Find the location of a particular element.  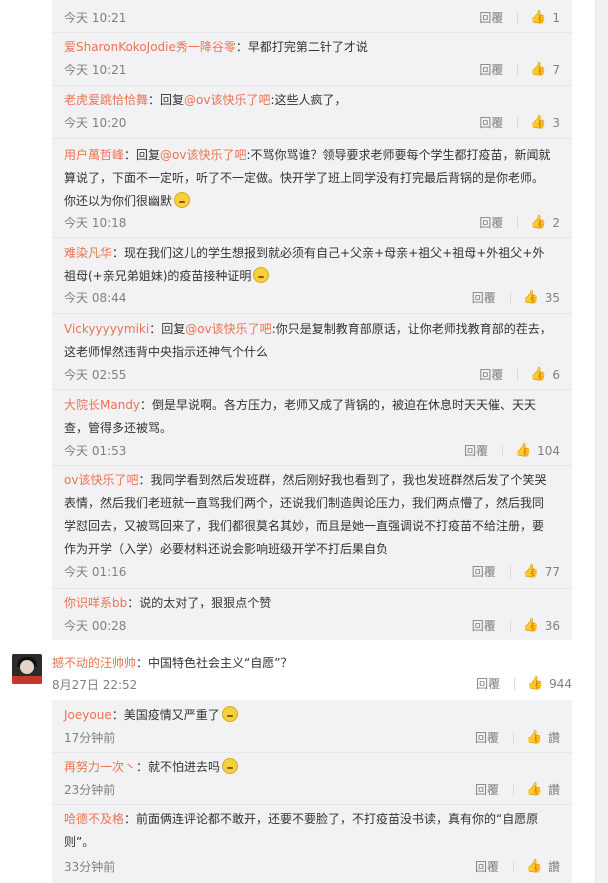

avatar is located at coordinates (27, 669).